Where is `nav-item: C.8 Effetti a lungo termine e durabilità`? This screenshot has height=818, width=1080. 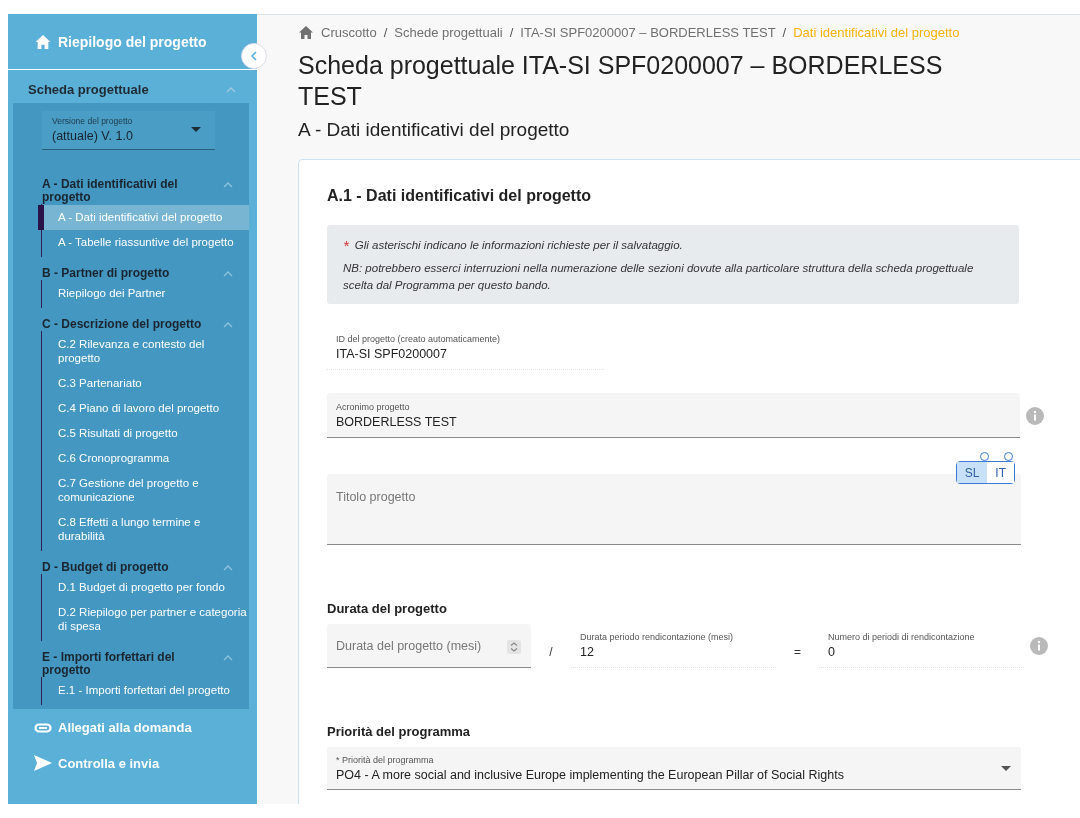
nav-item: C.8 Effetti a lungo termine e durabilità is located at coordinates (143, 529).